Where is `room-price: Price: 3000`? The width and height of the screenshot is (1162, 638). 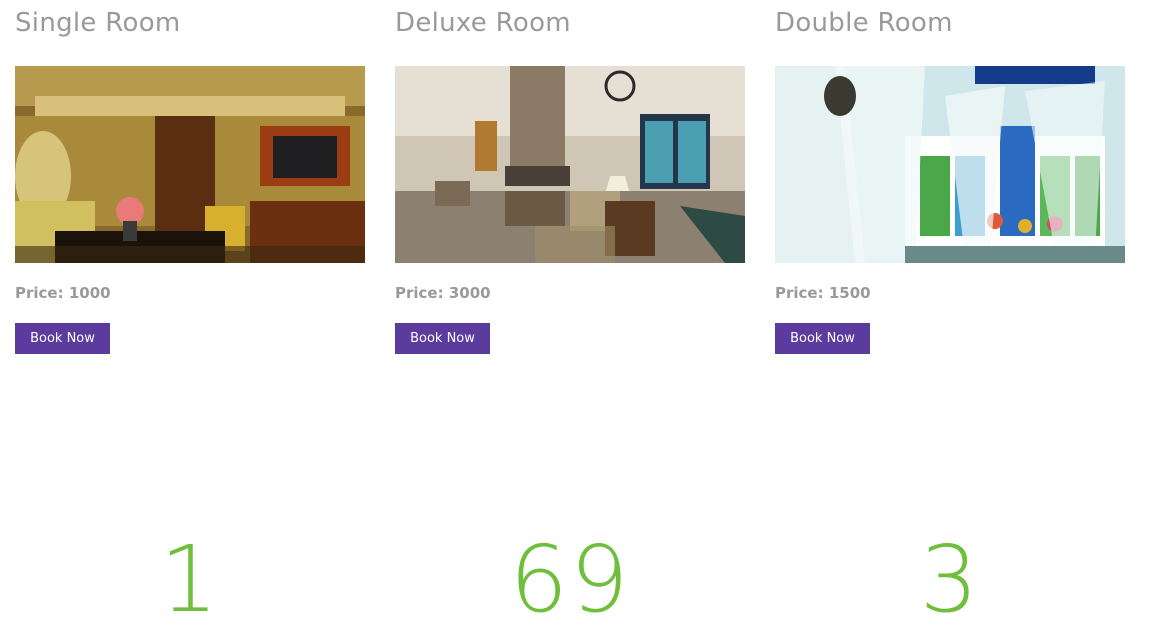 room-price: Price: 3000 is located at coordinates (443, 293).